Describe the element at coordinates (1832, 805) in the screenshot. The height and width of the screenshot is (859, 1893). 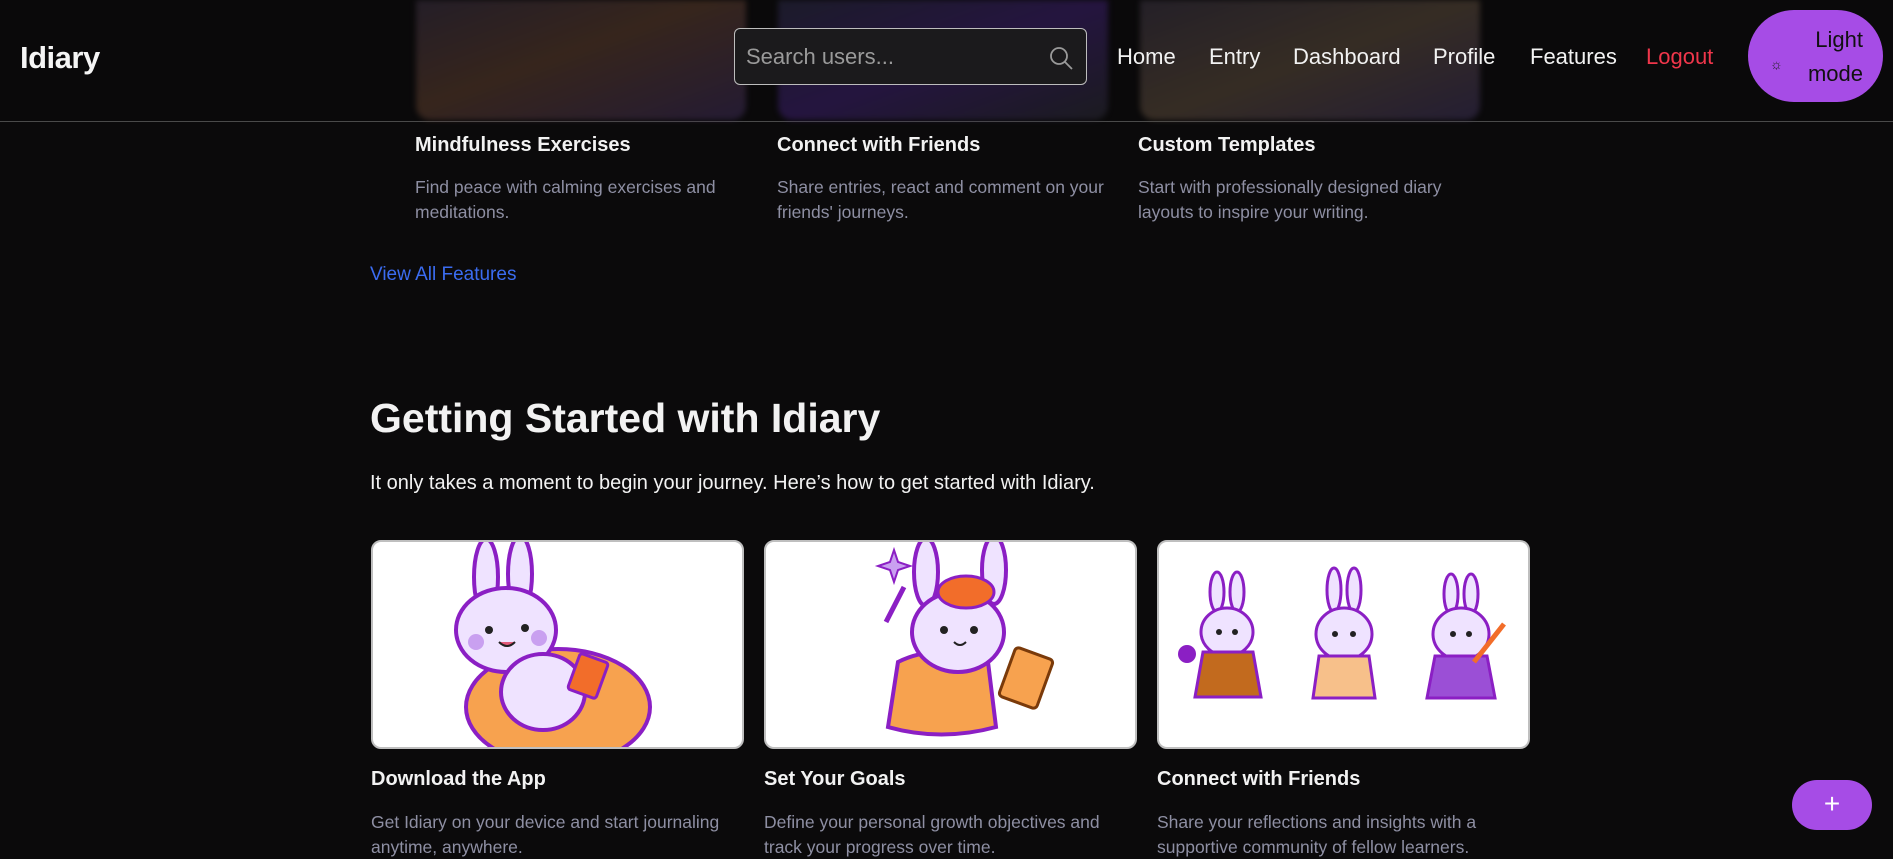
I see `add-entry-fab-button: +` at that location.